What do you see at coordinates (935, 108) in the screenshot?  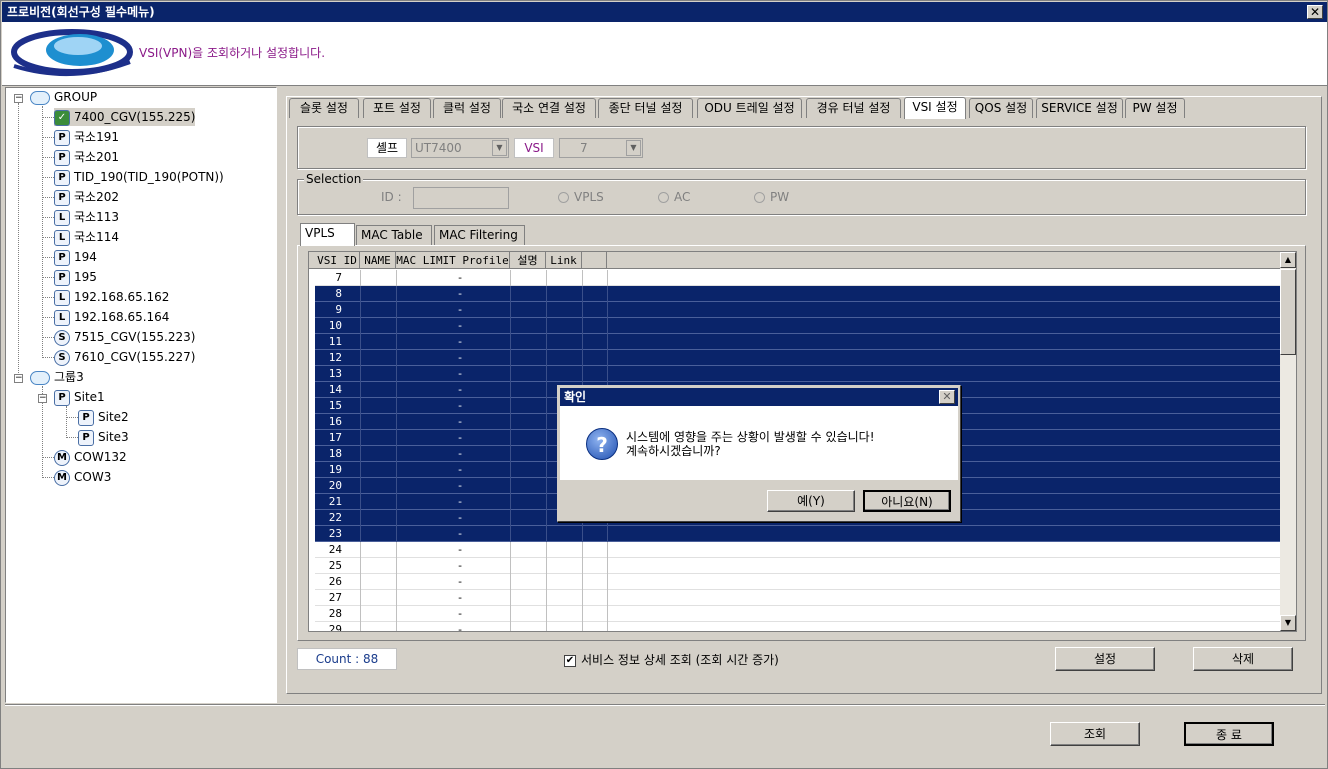 I see `tab-vsi: VSI 설정` at bounding box center [935, 108].